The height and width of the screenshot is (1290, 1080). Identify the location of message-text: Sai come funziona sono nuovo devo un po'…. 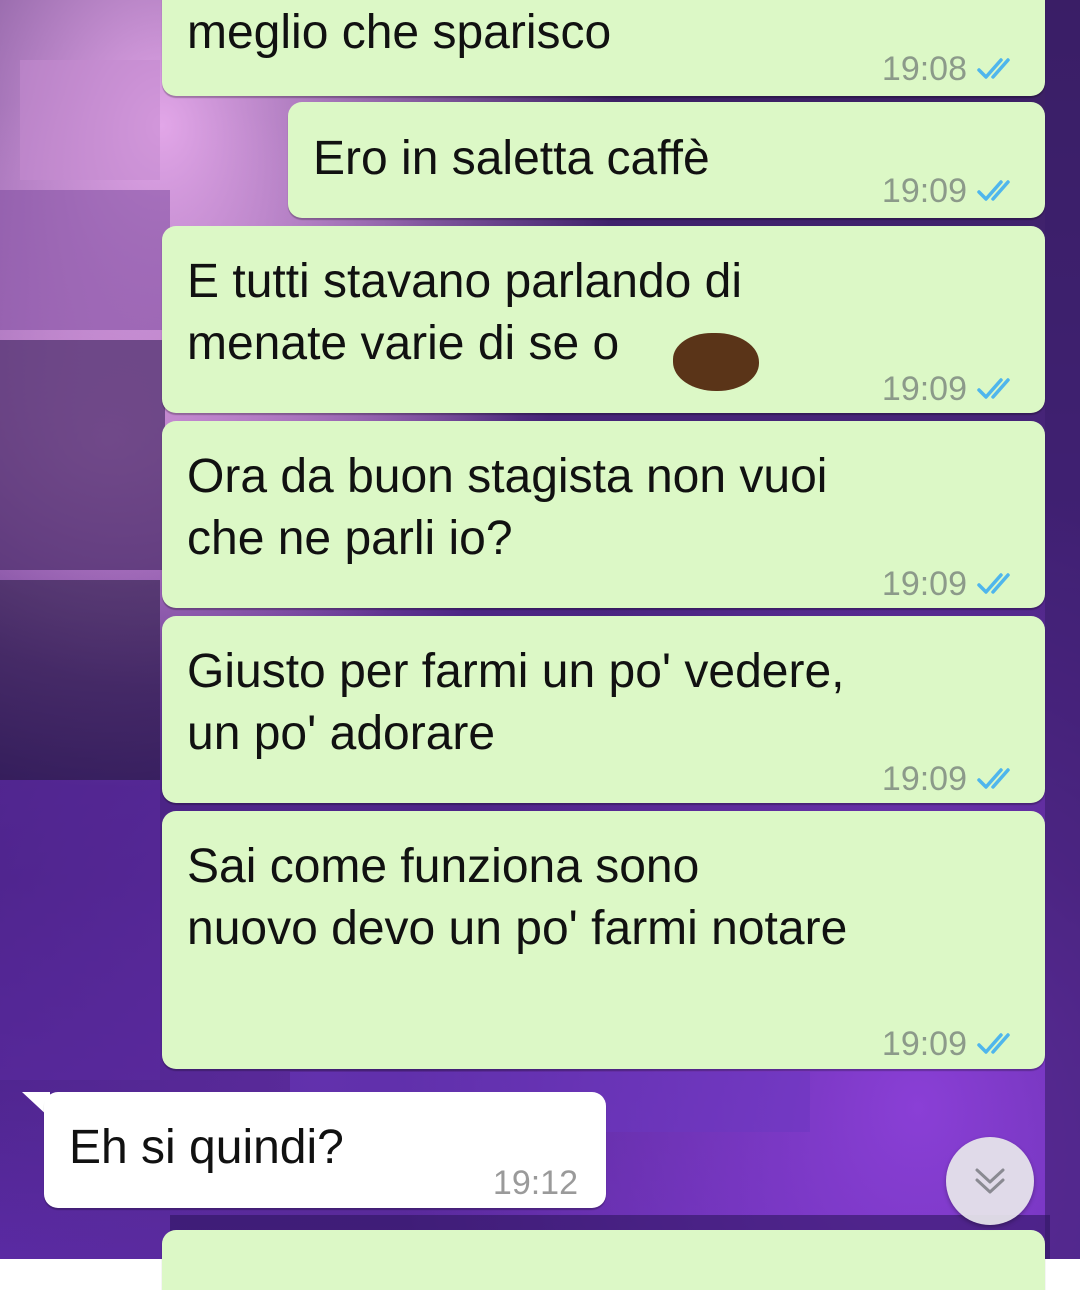
(517, 897).